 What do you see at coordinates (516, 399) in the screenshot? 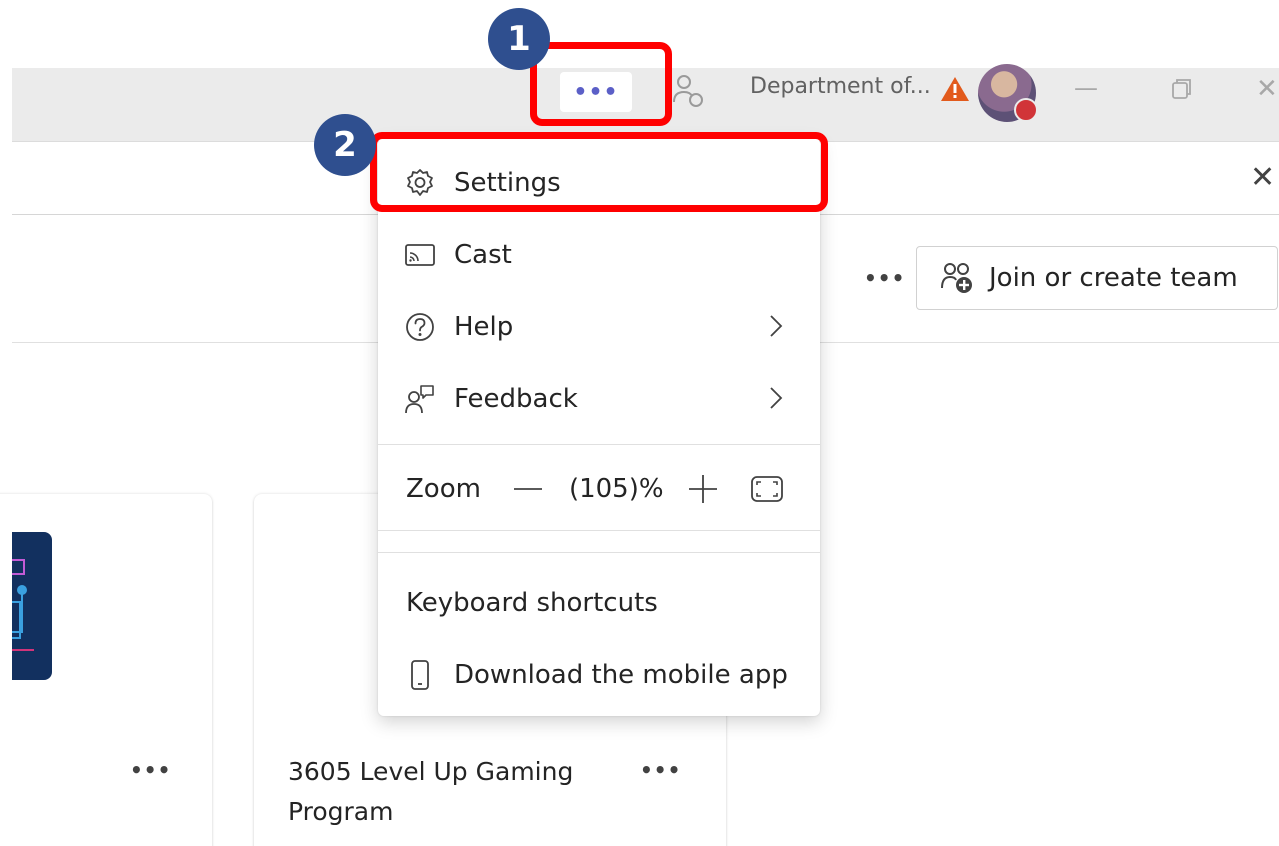
I see `menu-item-label: Feedback` at bounding box center [516, 399].